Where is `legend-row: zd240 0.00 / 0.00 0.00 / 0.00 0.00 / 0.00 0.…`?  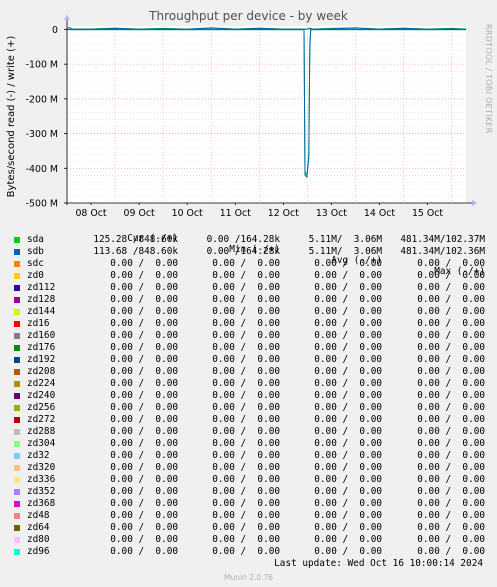
legend-row: zd240 0.00 / 0.00 0.00 / 0.00 0.00 / 0.00 0.… is located at coordinates (248, 395).